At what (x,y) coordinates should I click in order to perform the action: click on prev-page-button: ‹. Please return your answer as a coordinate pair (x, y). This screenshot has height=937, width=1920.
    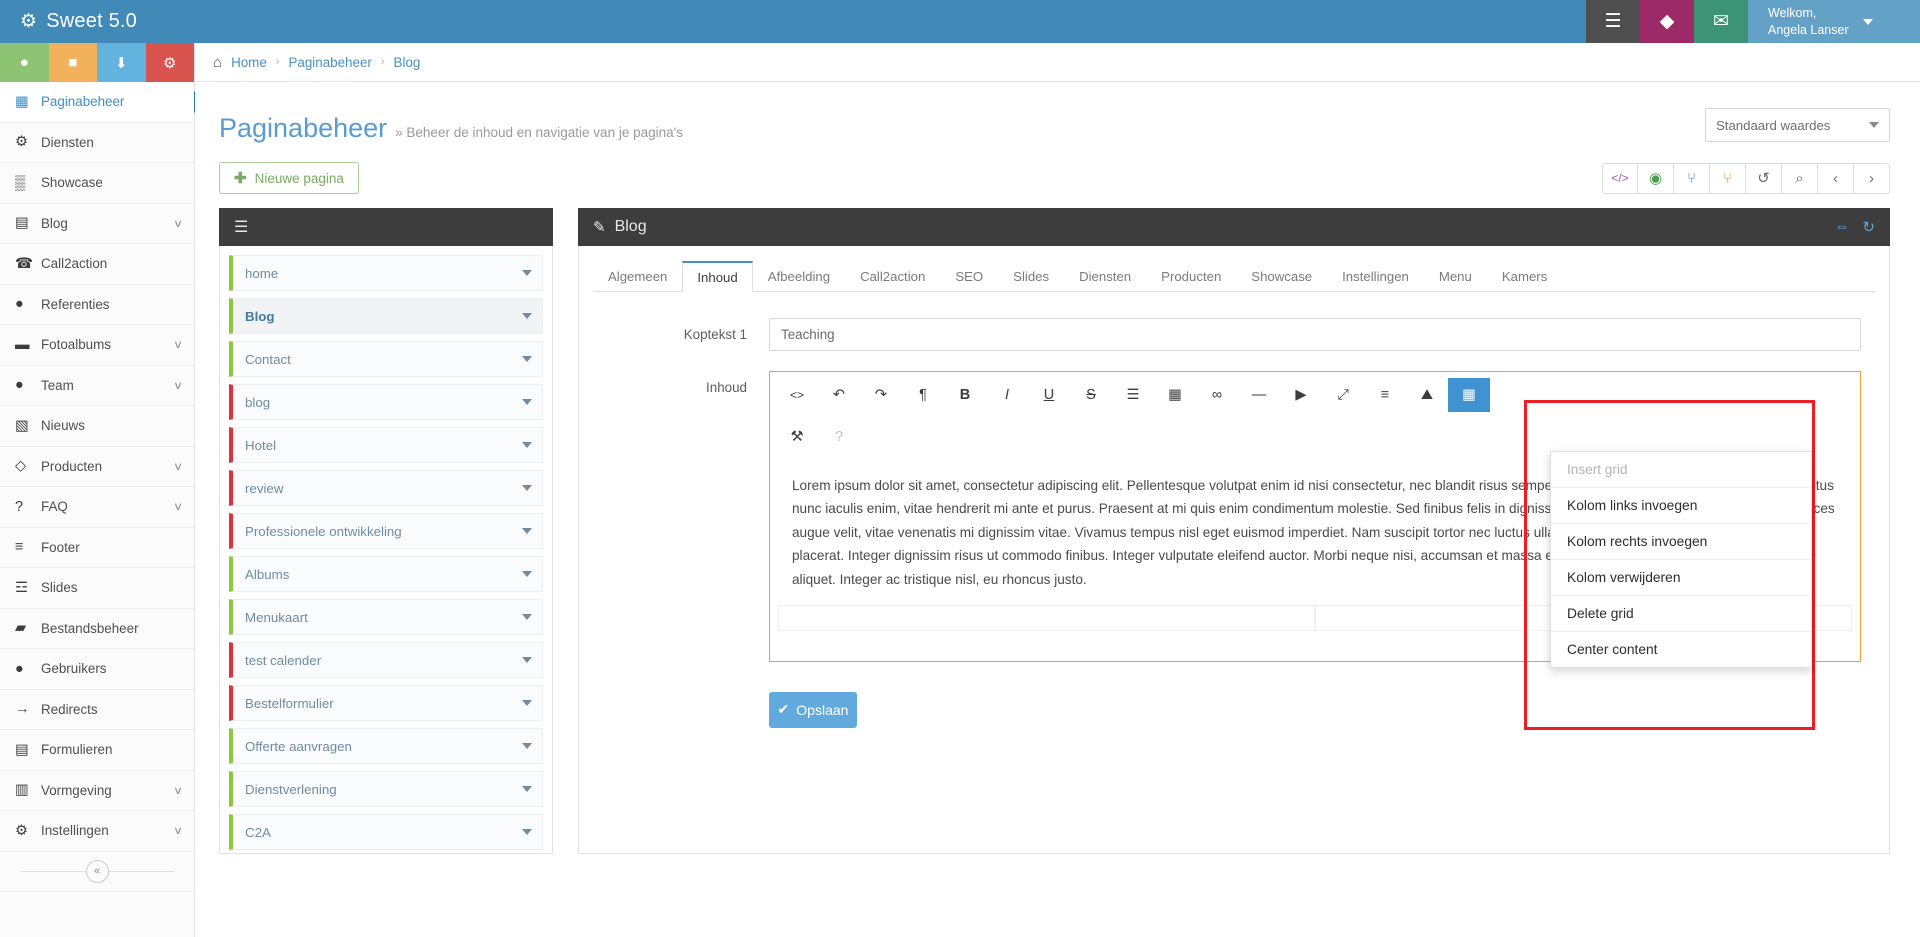
    Looking at the image, I should click on (1836, 178).